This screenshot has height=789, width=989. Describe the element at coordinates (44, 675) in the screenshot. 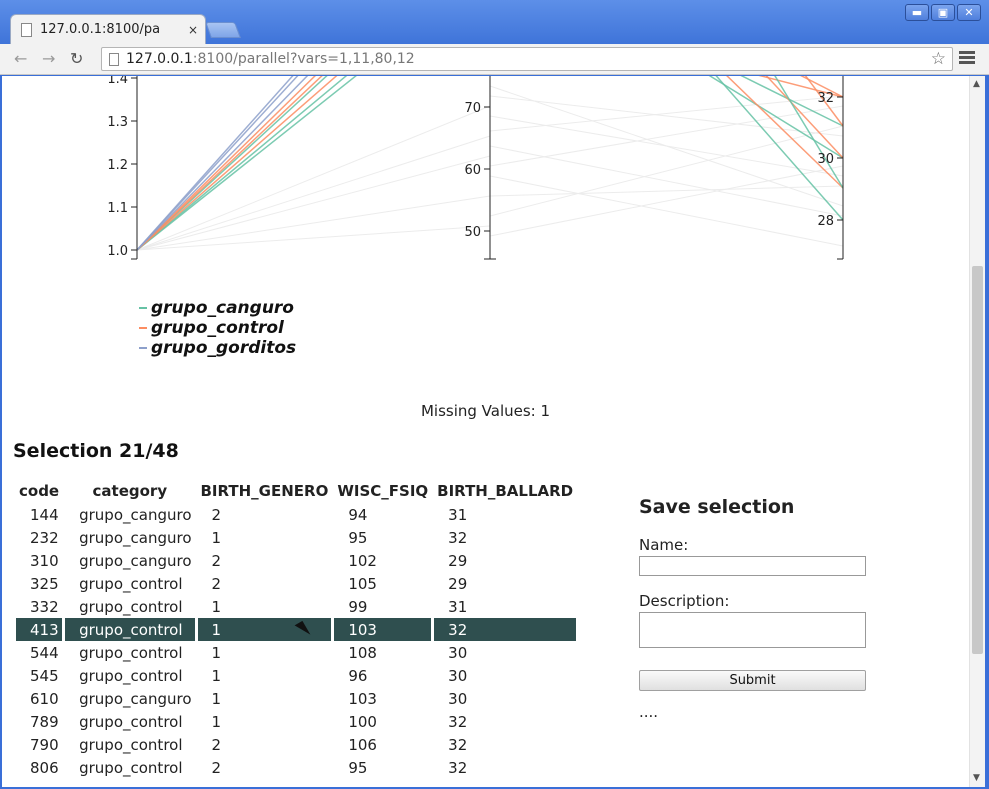

I see `table-cell: 545` at that location.